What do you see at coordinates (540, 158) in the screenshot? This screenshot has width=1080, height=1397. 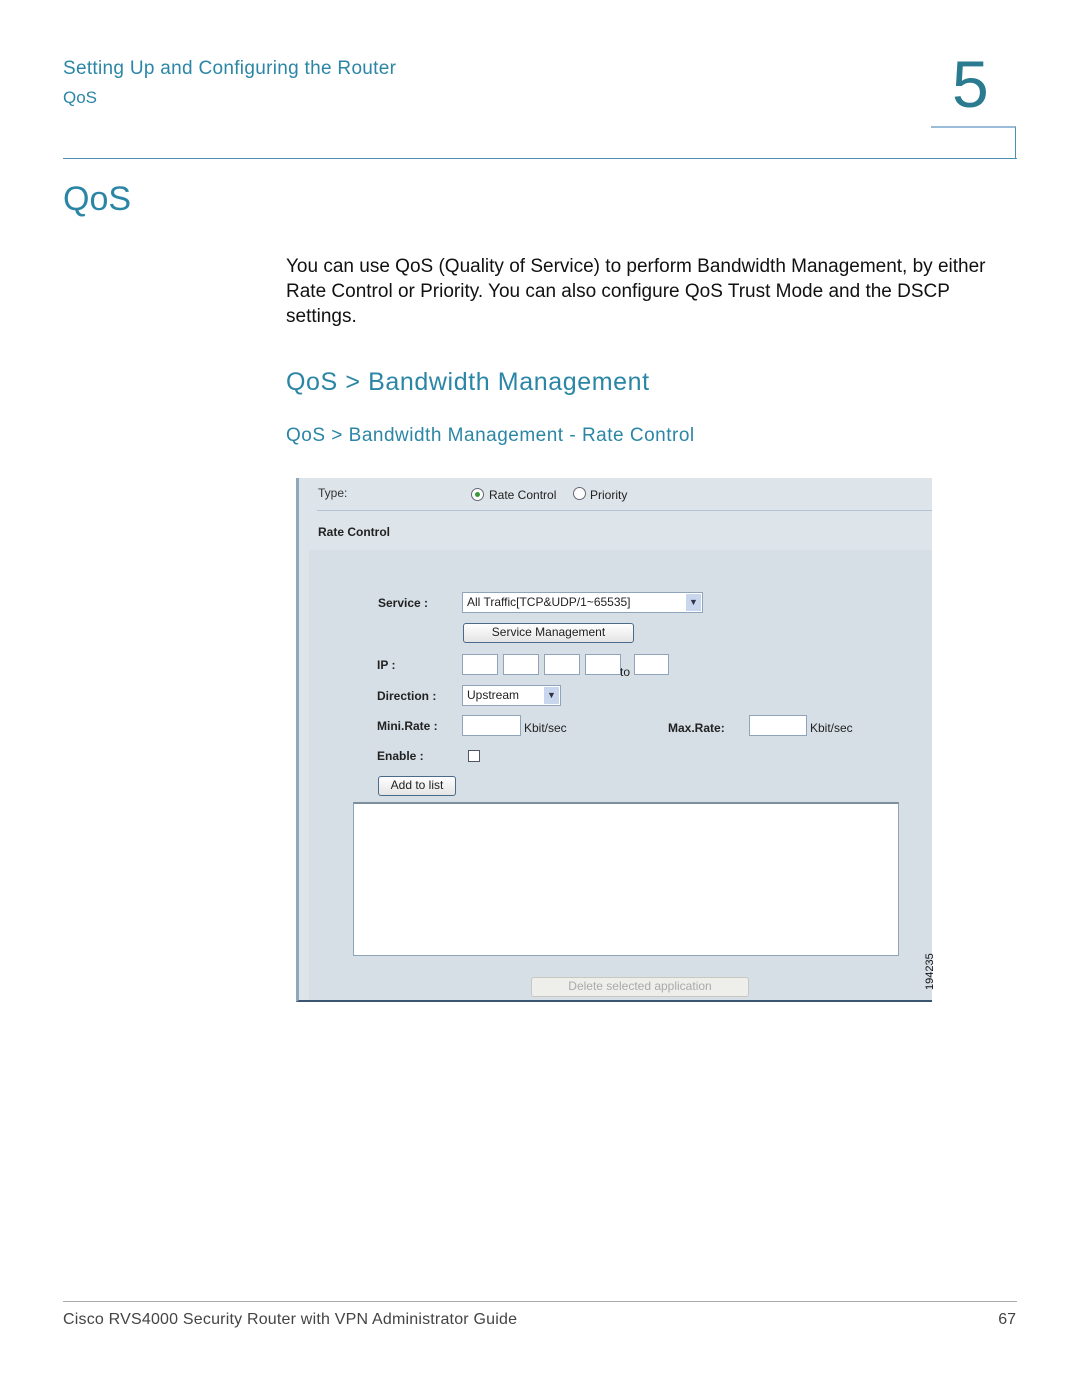 I see `header-divider` at bounding box center [540, 158].